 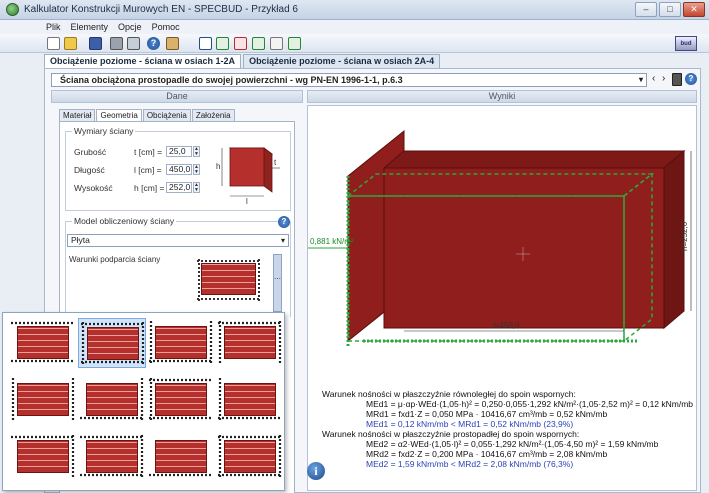 What do you see at coordinates (684, 236) in the screenshot?
I see `height-dimension-label: h=252,0` at bounding box center [684, 236].